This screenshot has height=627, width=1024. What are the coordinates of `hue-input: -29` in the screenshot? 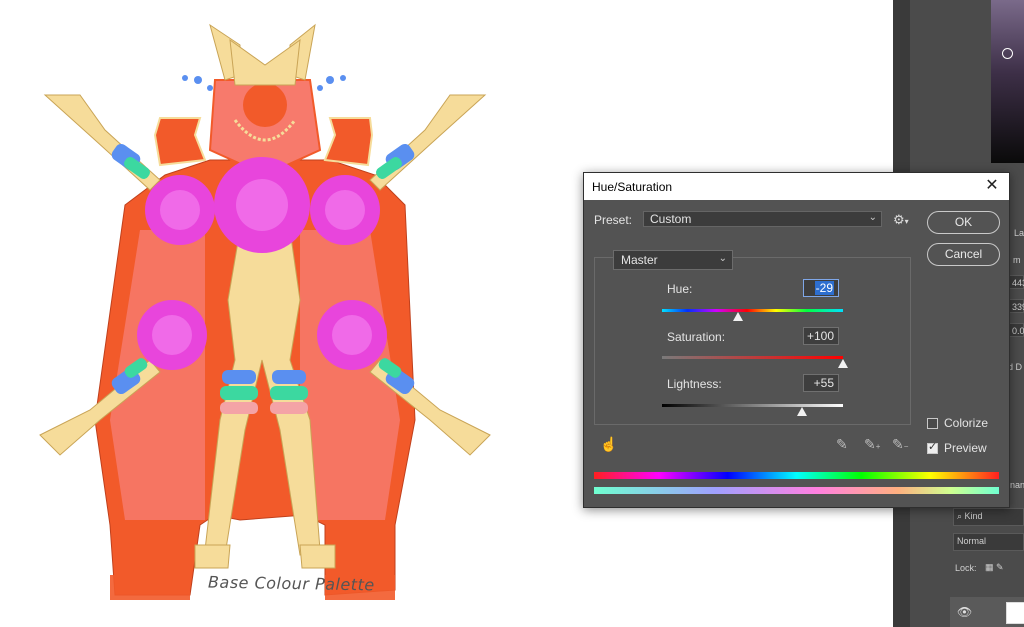 It's located at (821, 288).